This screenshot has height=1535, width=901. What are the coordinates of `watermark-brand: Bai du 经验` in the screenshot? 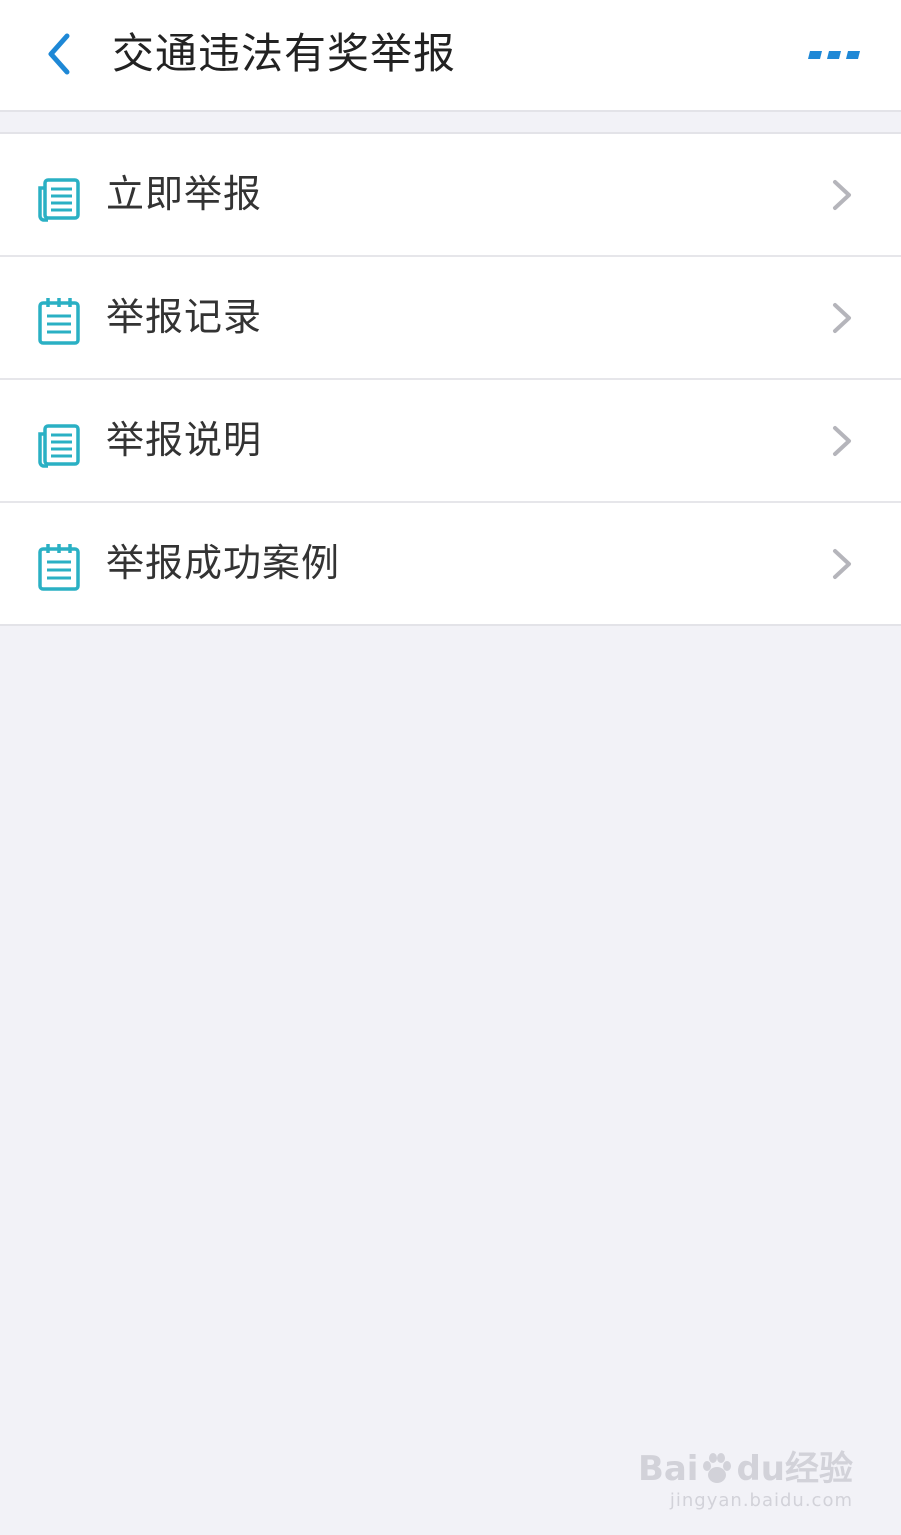 It's located at (745, 1469).